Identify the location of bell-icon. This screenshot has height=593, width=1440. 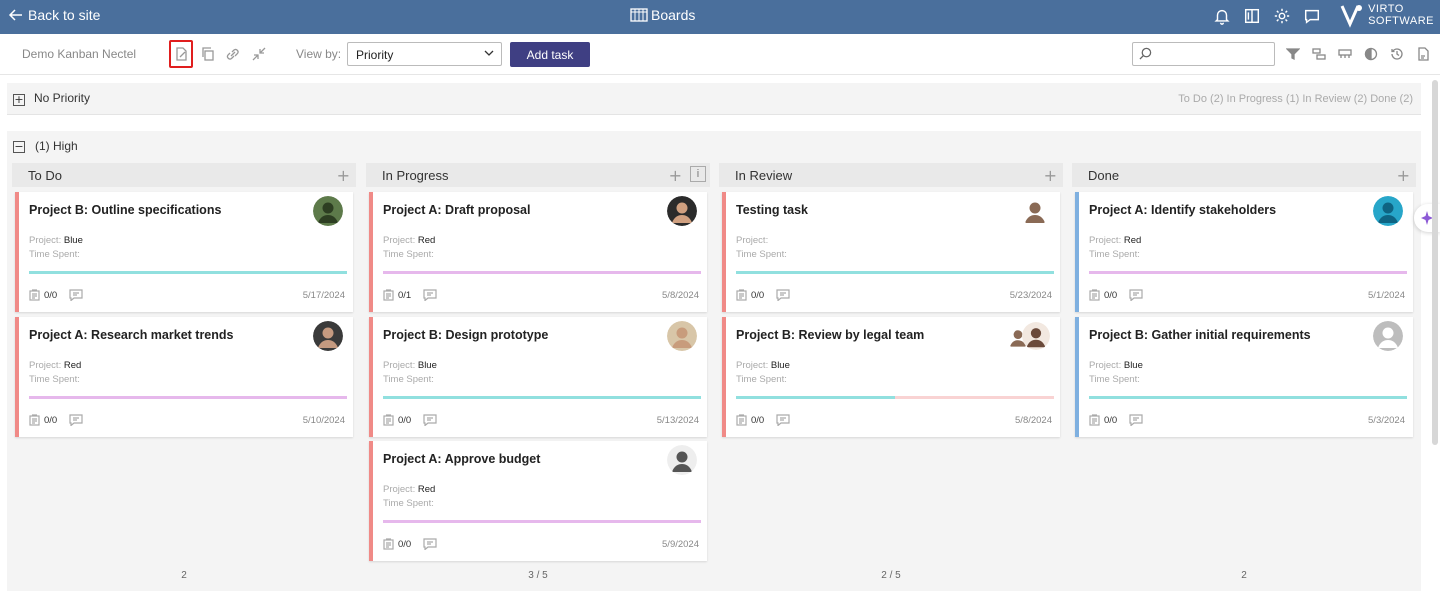
(1222, 16).